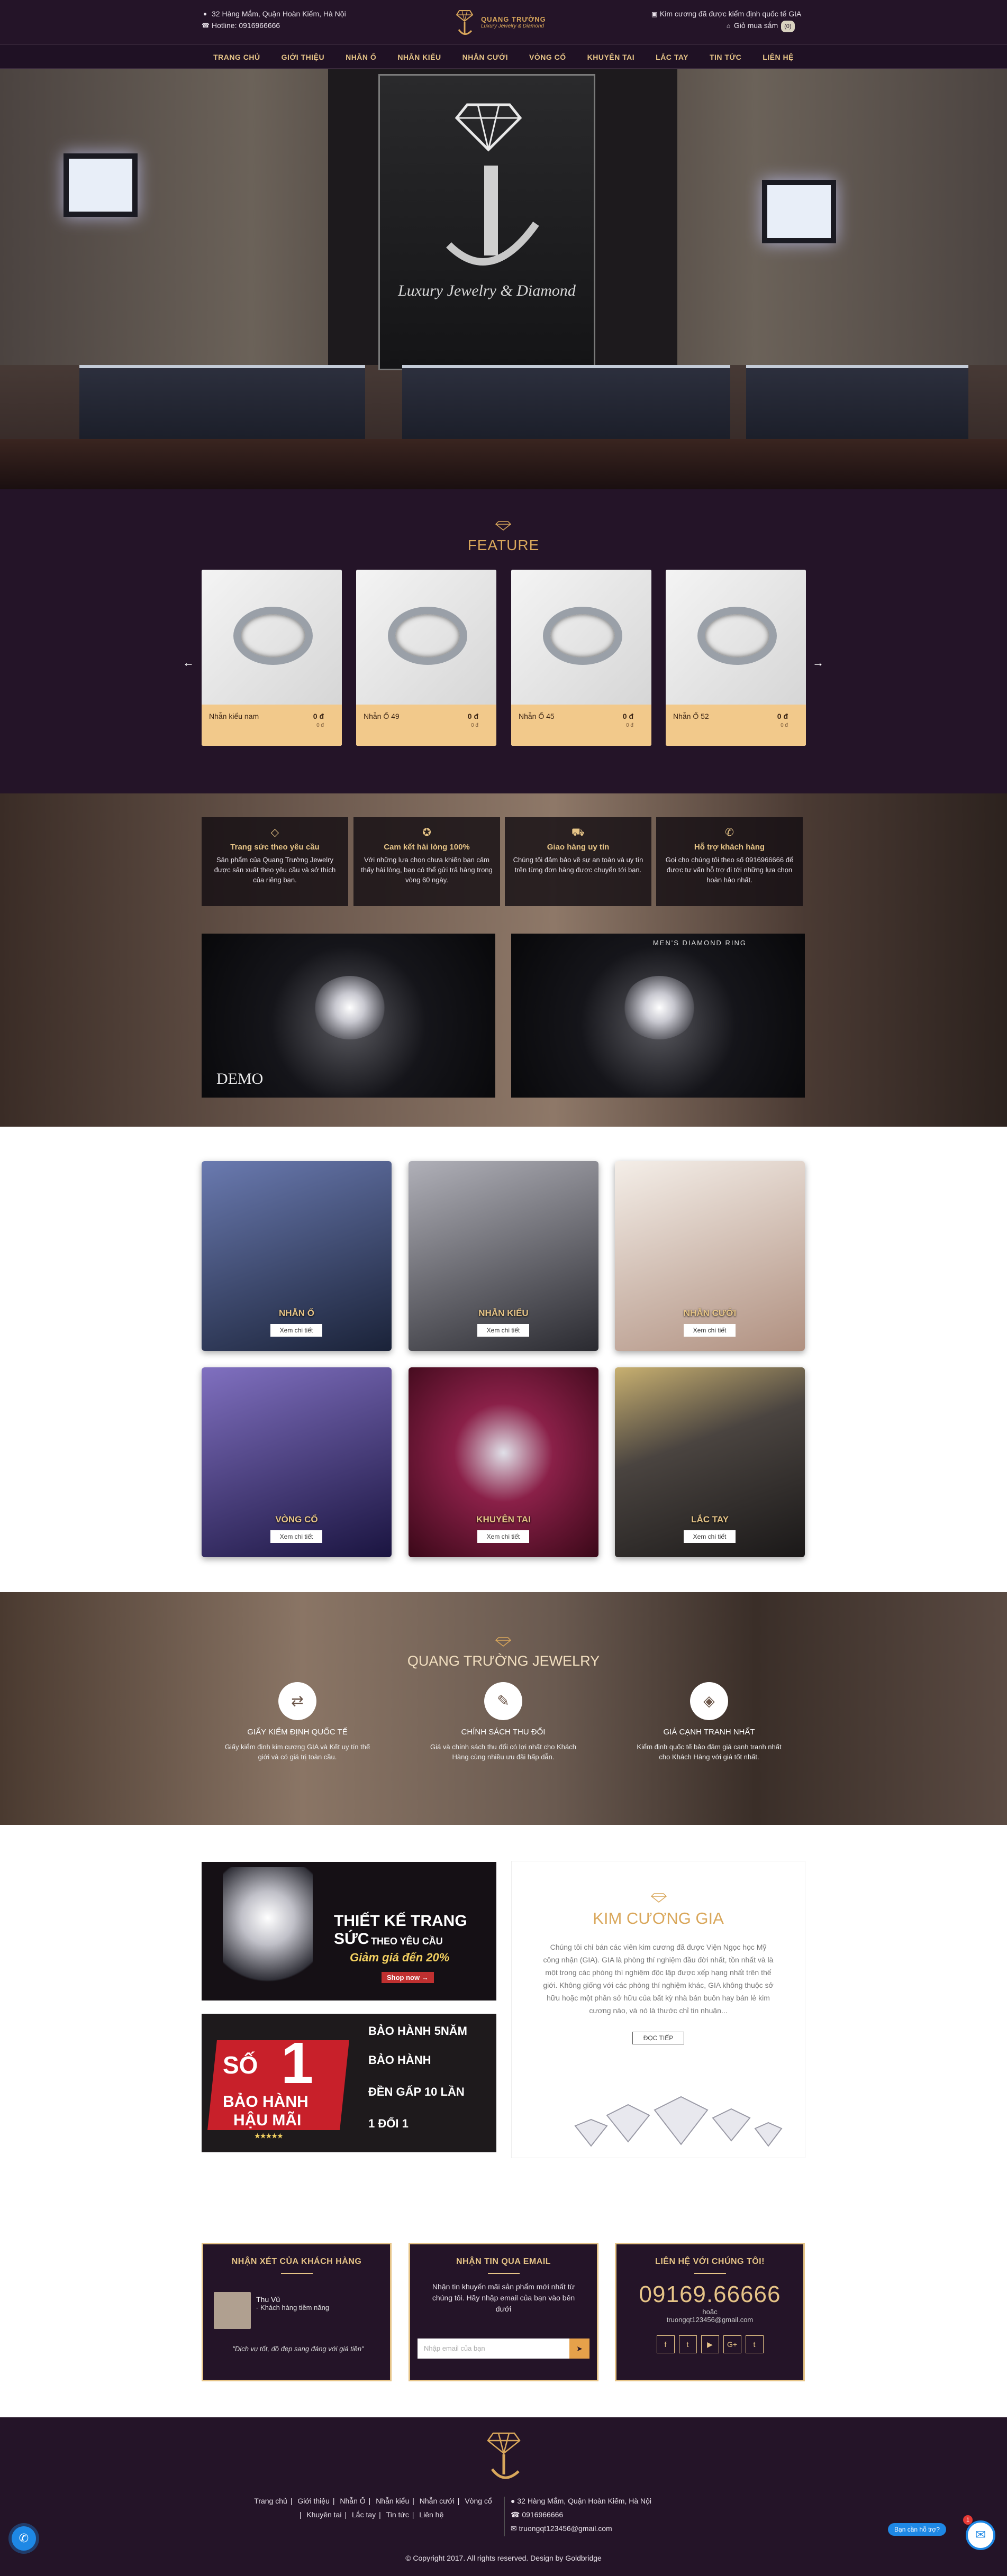 The width and height of the screenshot is (1007, 2576). I want to click on category-name: NHẪN CƯỚI, so click(710, 1313).